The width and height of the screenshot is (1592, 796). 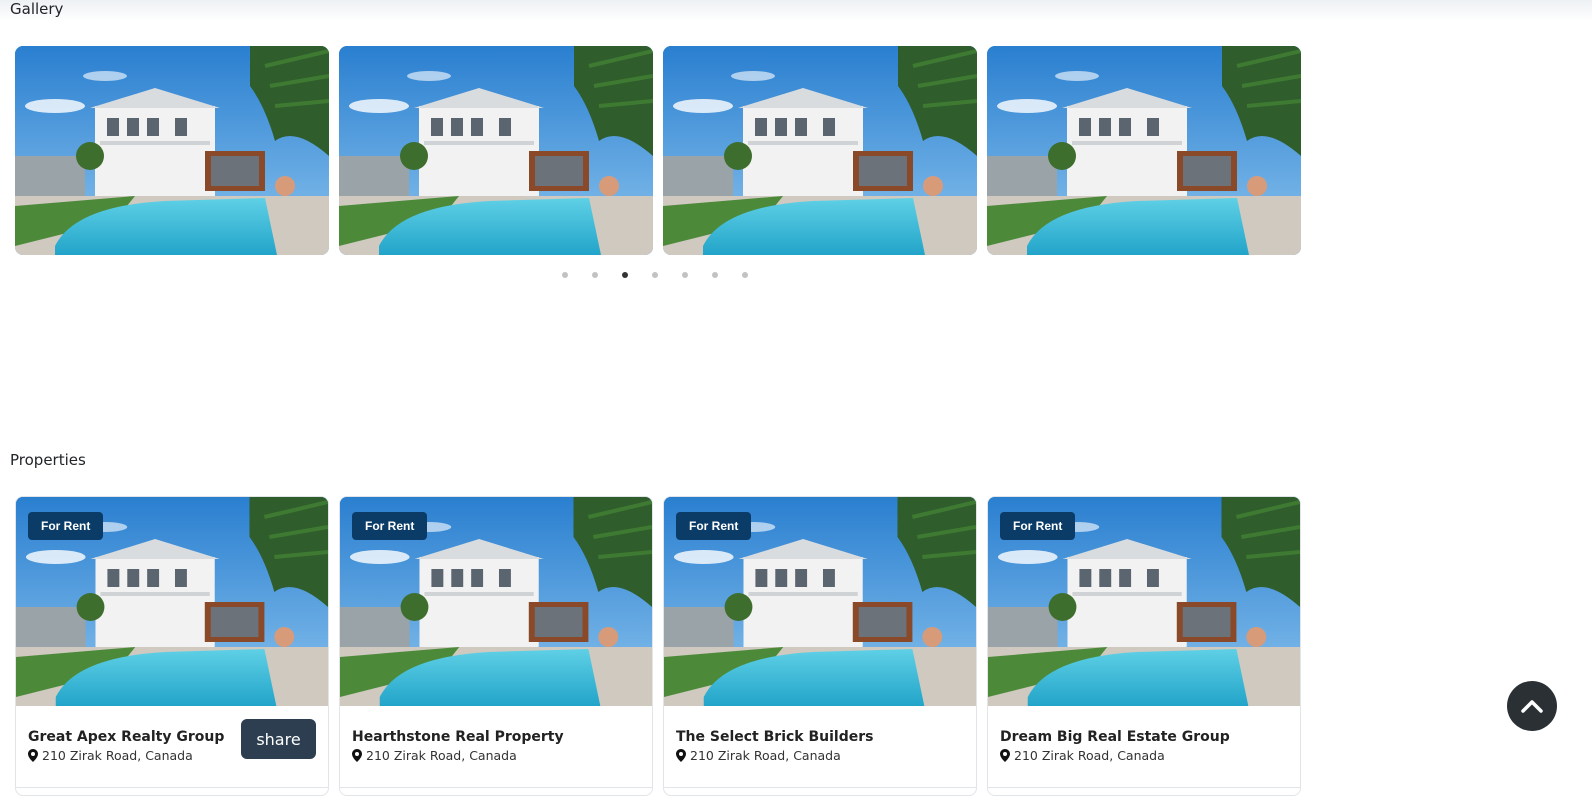 What do you see at coordinates (126, 737) in the screenshot?
I see `property-name: Great Apex Realty Group` at bounding box center [126, 737].